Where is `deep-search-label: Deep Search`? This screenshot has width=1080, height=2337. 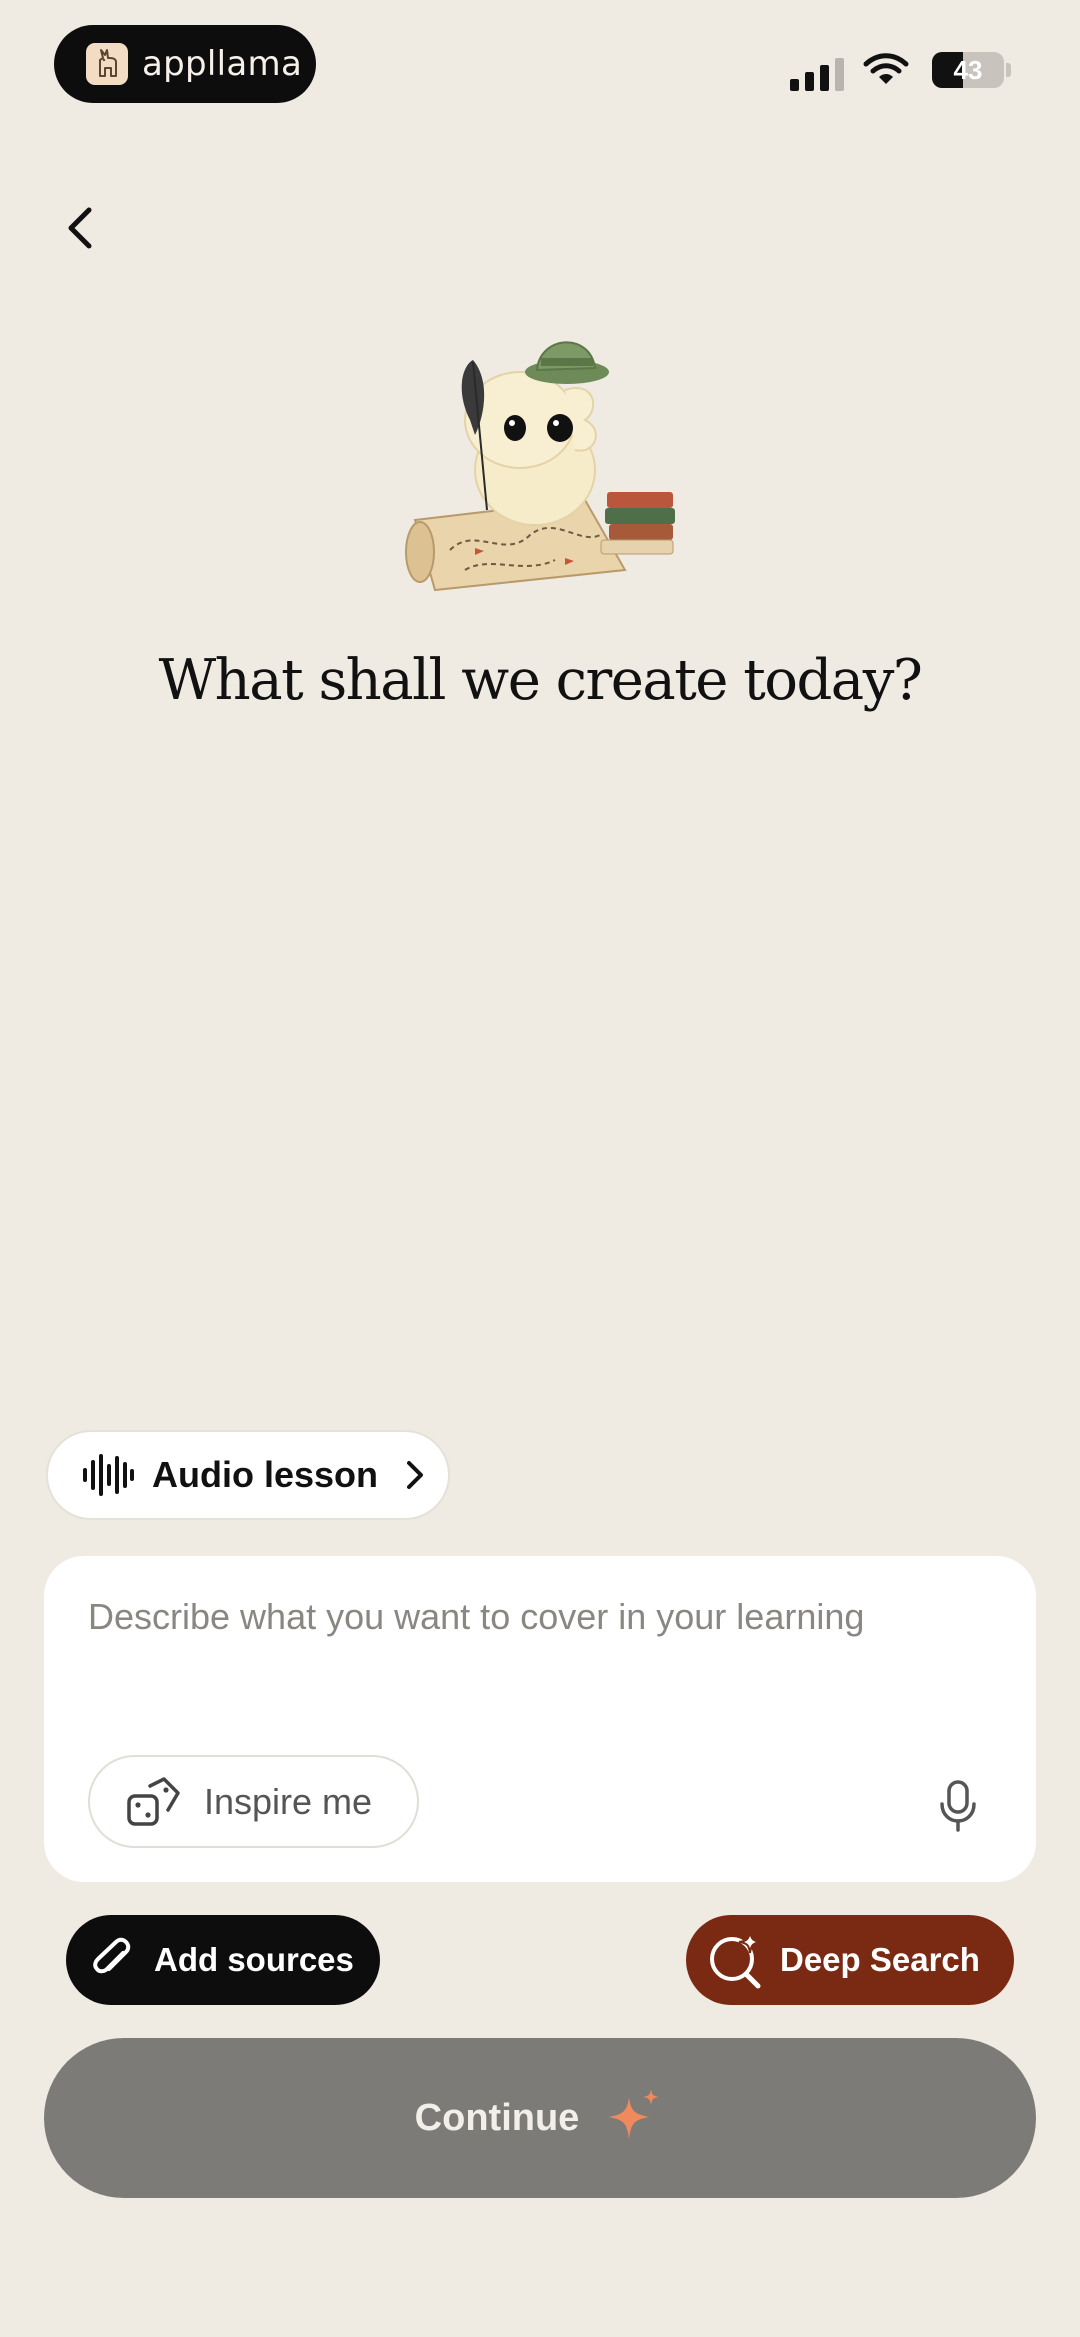
deep-search-label: Deep Search is located at coordinates (880, 1959).